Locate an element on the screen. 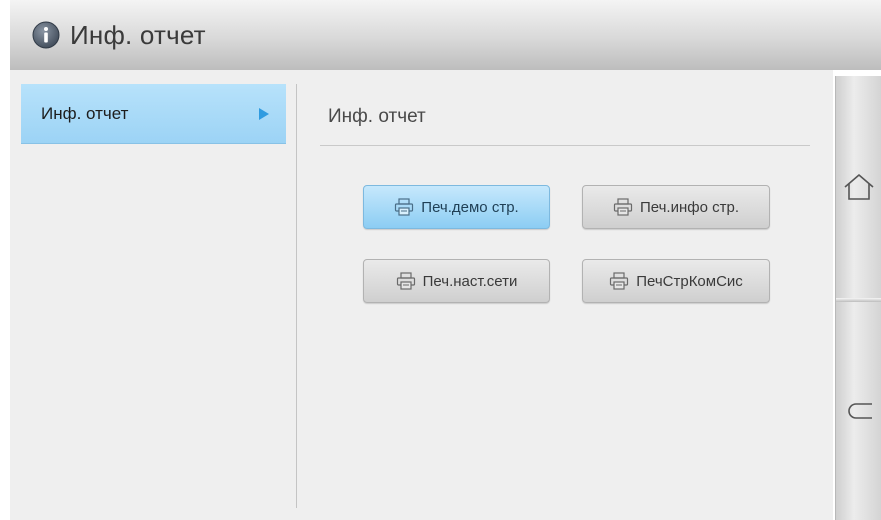 The height and width of the screenshot is (520, 881). right-sidebar is located at coordinates (858, 298).